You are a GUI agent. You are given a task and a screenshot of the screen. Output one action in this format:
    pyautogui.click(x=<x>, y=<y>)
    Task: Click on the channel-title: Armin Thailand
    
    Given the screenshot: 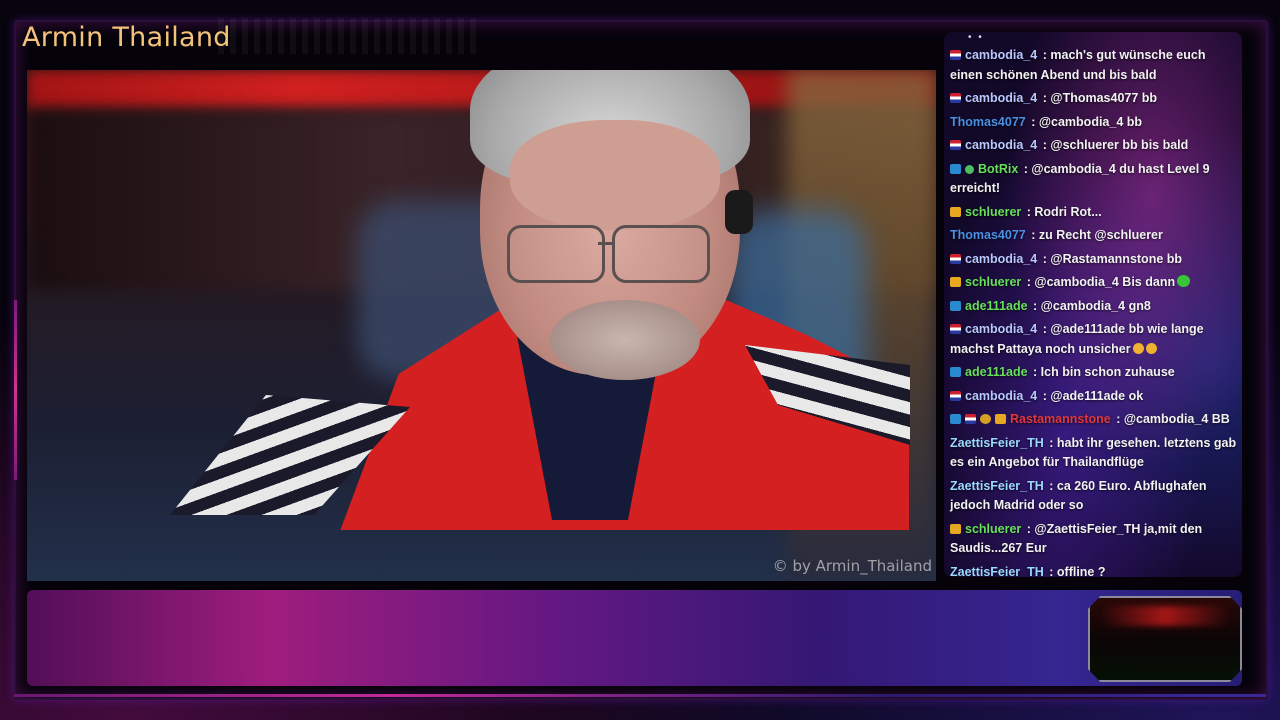 What is the action you would take?
    pyautogui.click(x=126, y=37)
    